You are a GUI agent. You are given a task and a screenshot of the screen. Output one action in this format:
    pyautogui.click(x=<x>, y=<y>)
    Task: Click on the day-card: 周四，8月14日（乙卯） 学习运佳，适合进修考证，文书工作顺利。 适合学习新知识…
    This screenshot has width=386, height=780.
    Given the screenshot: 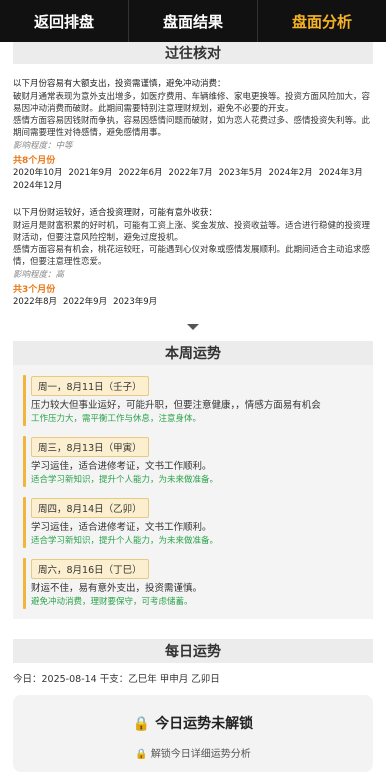 What is the action you would take?
    pyautogui.click(x=193, y=522)
    